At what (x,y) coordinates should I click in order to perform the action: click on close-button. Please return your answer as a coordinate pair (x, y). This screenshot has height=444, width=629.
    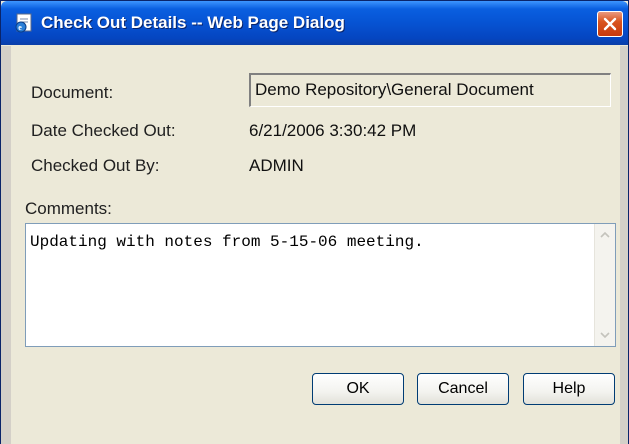
    Looking at the image, I should click on (610, 24).